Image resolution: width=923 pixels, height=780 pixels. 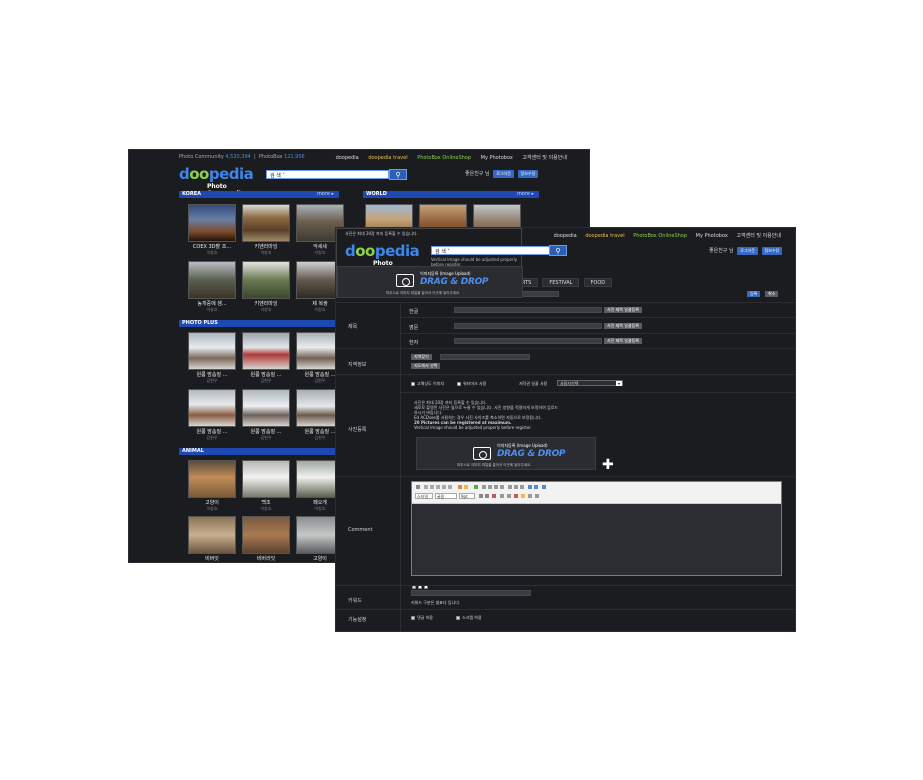 I want to click on title-korean-input, so click(x=528, y=310).